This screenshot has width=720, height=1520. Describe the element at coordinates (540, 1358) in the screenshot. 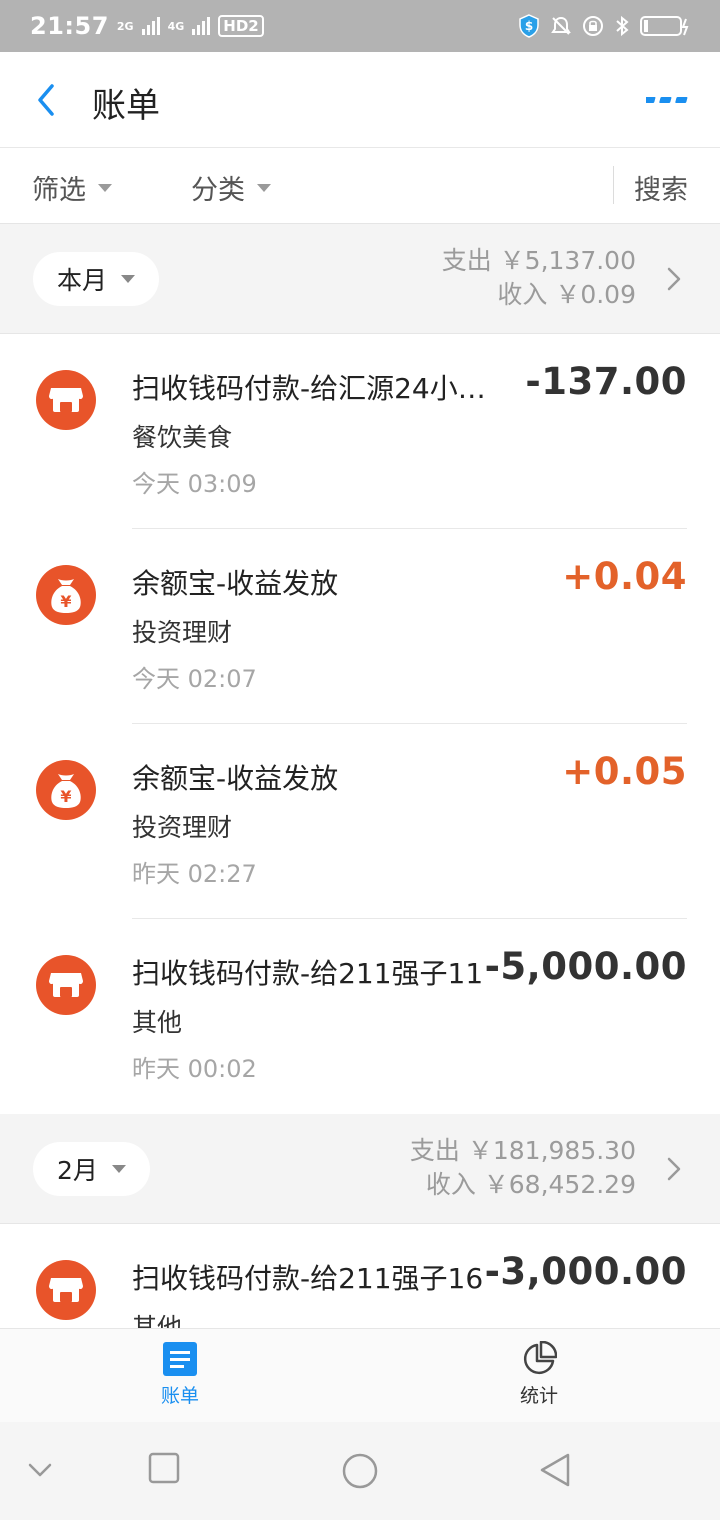

I see `pie-chart-icon` at that location.